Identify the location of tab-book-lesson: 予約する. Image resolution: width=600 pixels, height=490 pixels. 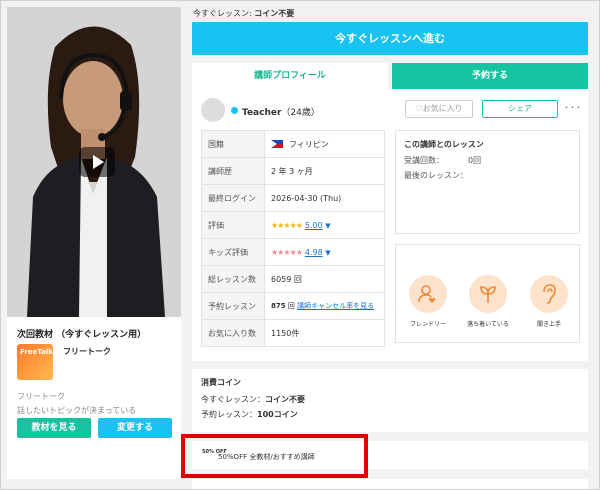
(490, 76).